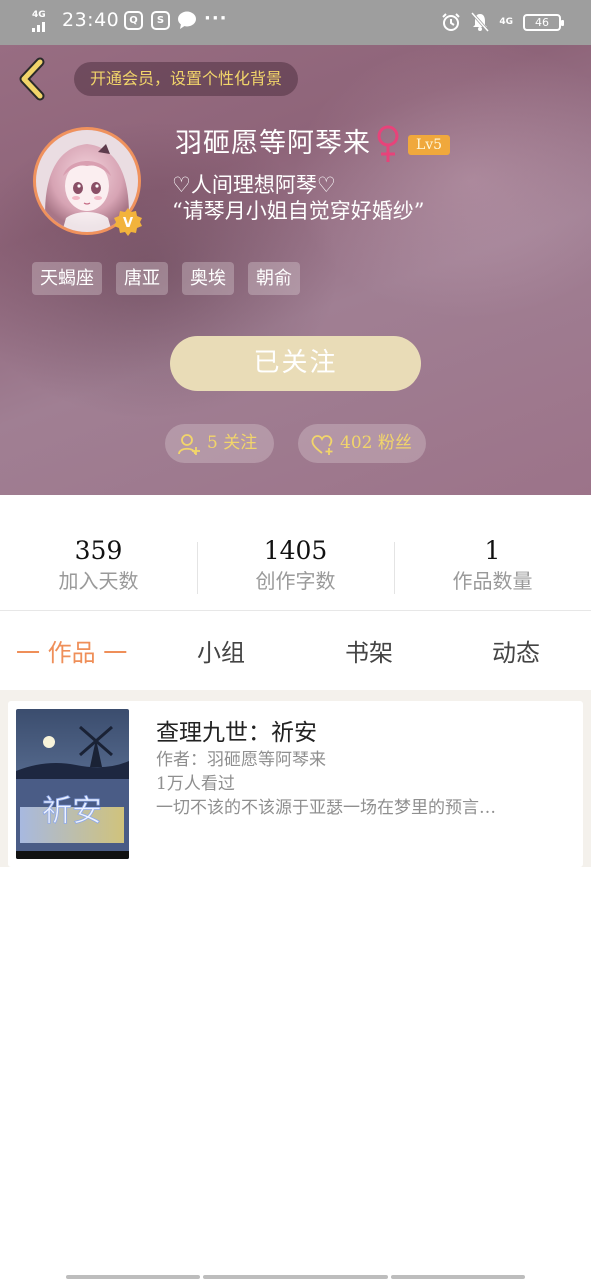 The height and width of the screenshot is (1280, 591). What do you see at coordinates (480, 22) in the screenshot?
I see `mute-bell-icon` at bounding box center [480, 22].